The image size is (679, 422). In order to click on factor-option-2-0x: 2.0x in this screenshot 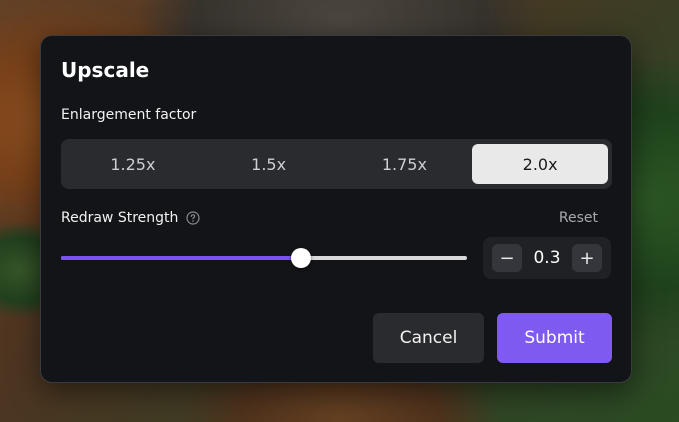, I will do `click(540, 164)`.